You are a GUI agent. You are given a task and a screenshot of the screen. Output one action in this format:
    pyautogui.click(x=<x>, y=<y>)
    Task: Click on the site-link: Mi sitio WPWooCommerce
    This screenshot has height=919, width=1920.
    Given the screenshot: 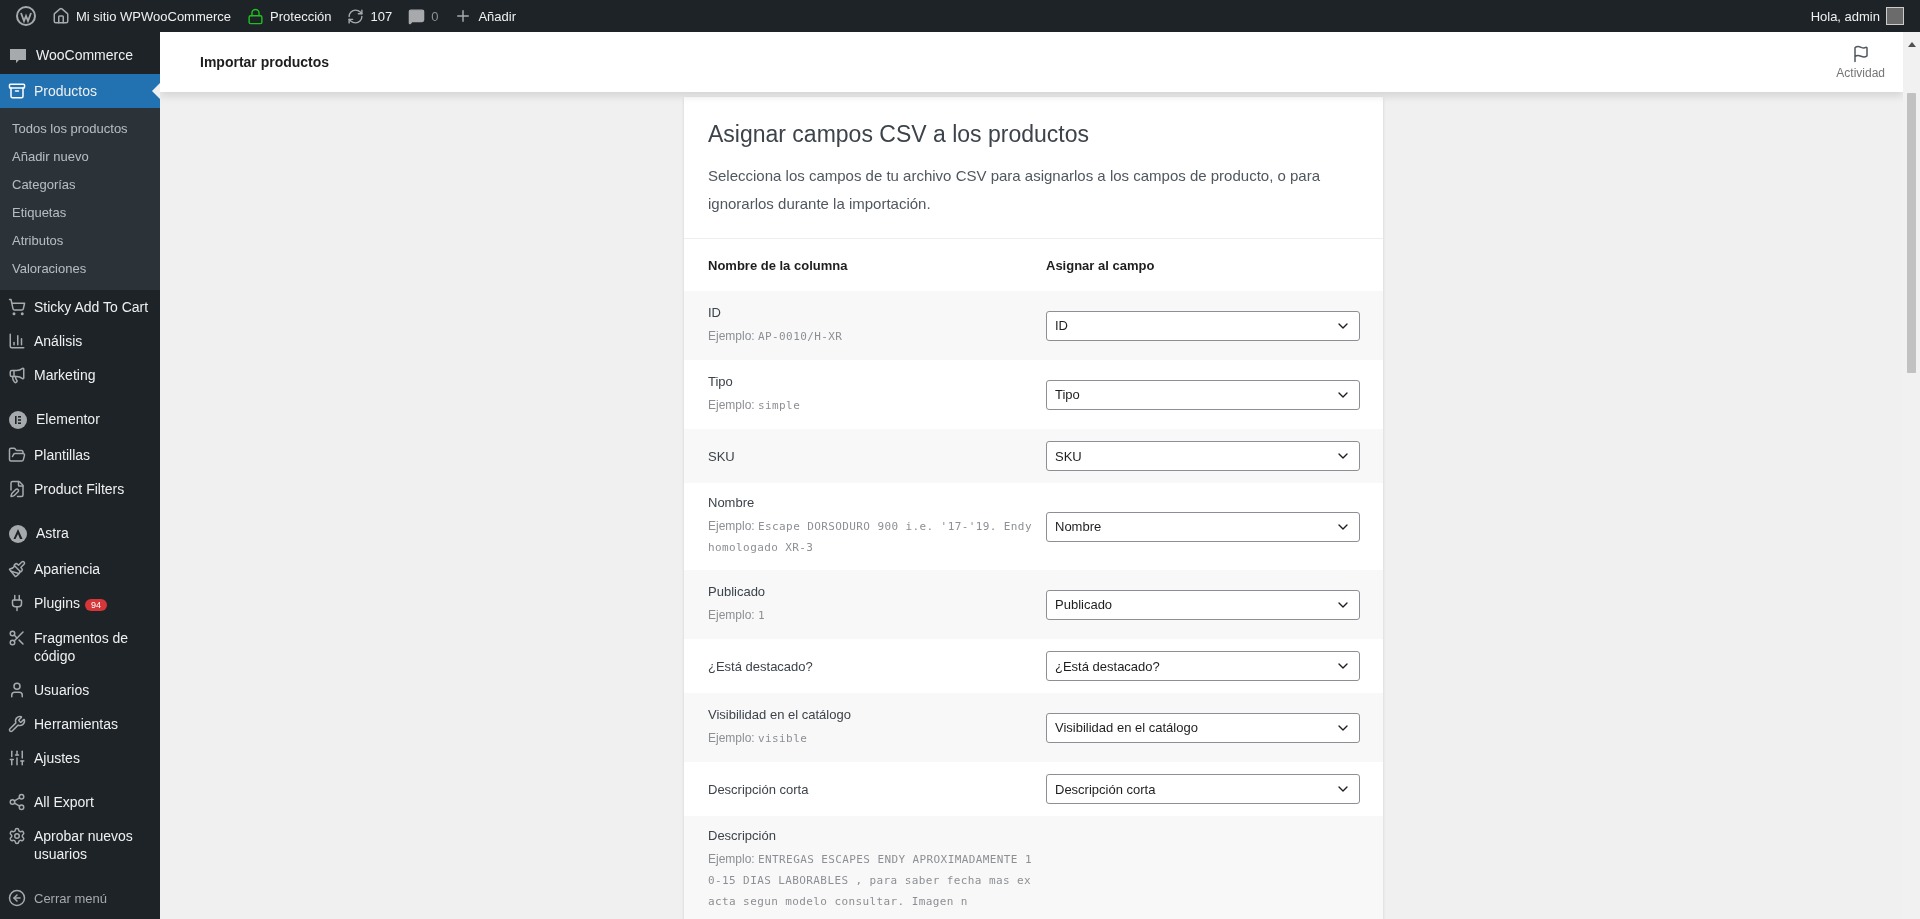 What is the action you would take?
    pyautogui.click(x=142, y=16)
    